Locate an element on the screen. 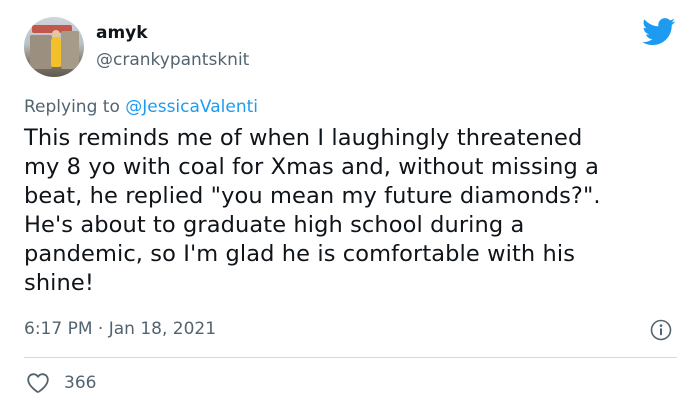 The height and width of the screenshot is (411, 700). author-handle: @crankypantsknit is located at coordinates (172, 60).